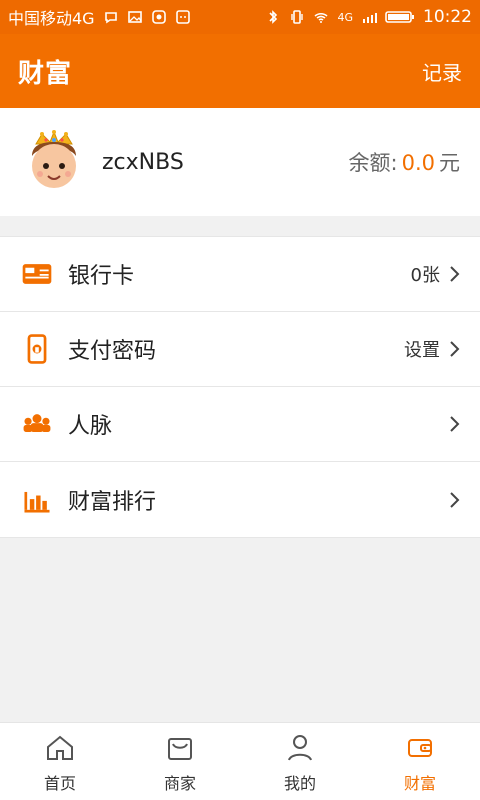 This screenshot has width=480, height=800. Describe the element at coordinates (422, 350) in the screenshot. I see `menu-item-value: 设置` at that location.